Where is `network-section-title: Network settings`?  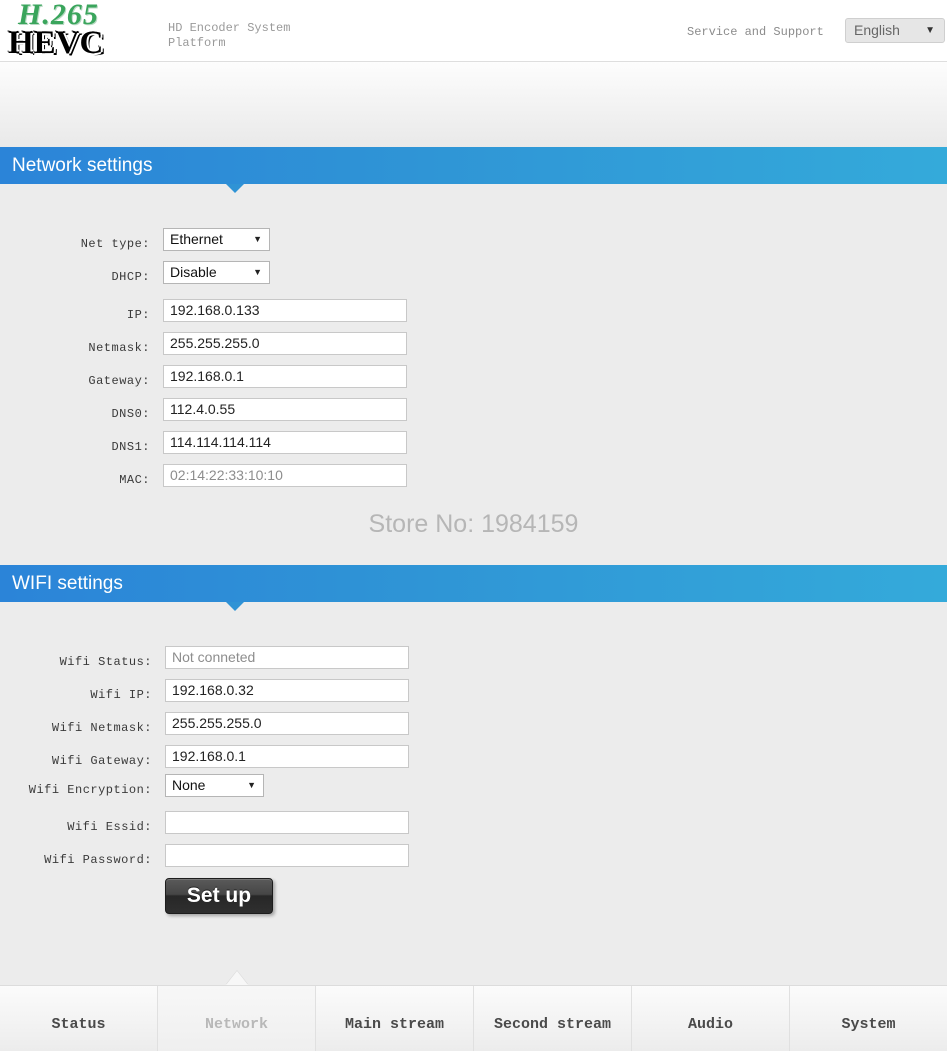
network-section-title: Network settings is located at coordinates (82, 165).